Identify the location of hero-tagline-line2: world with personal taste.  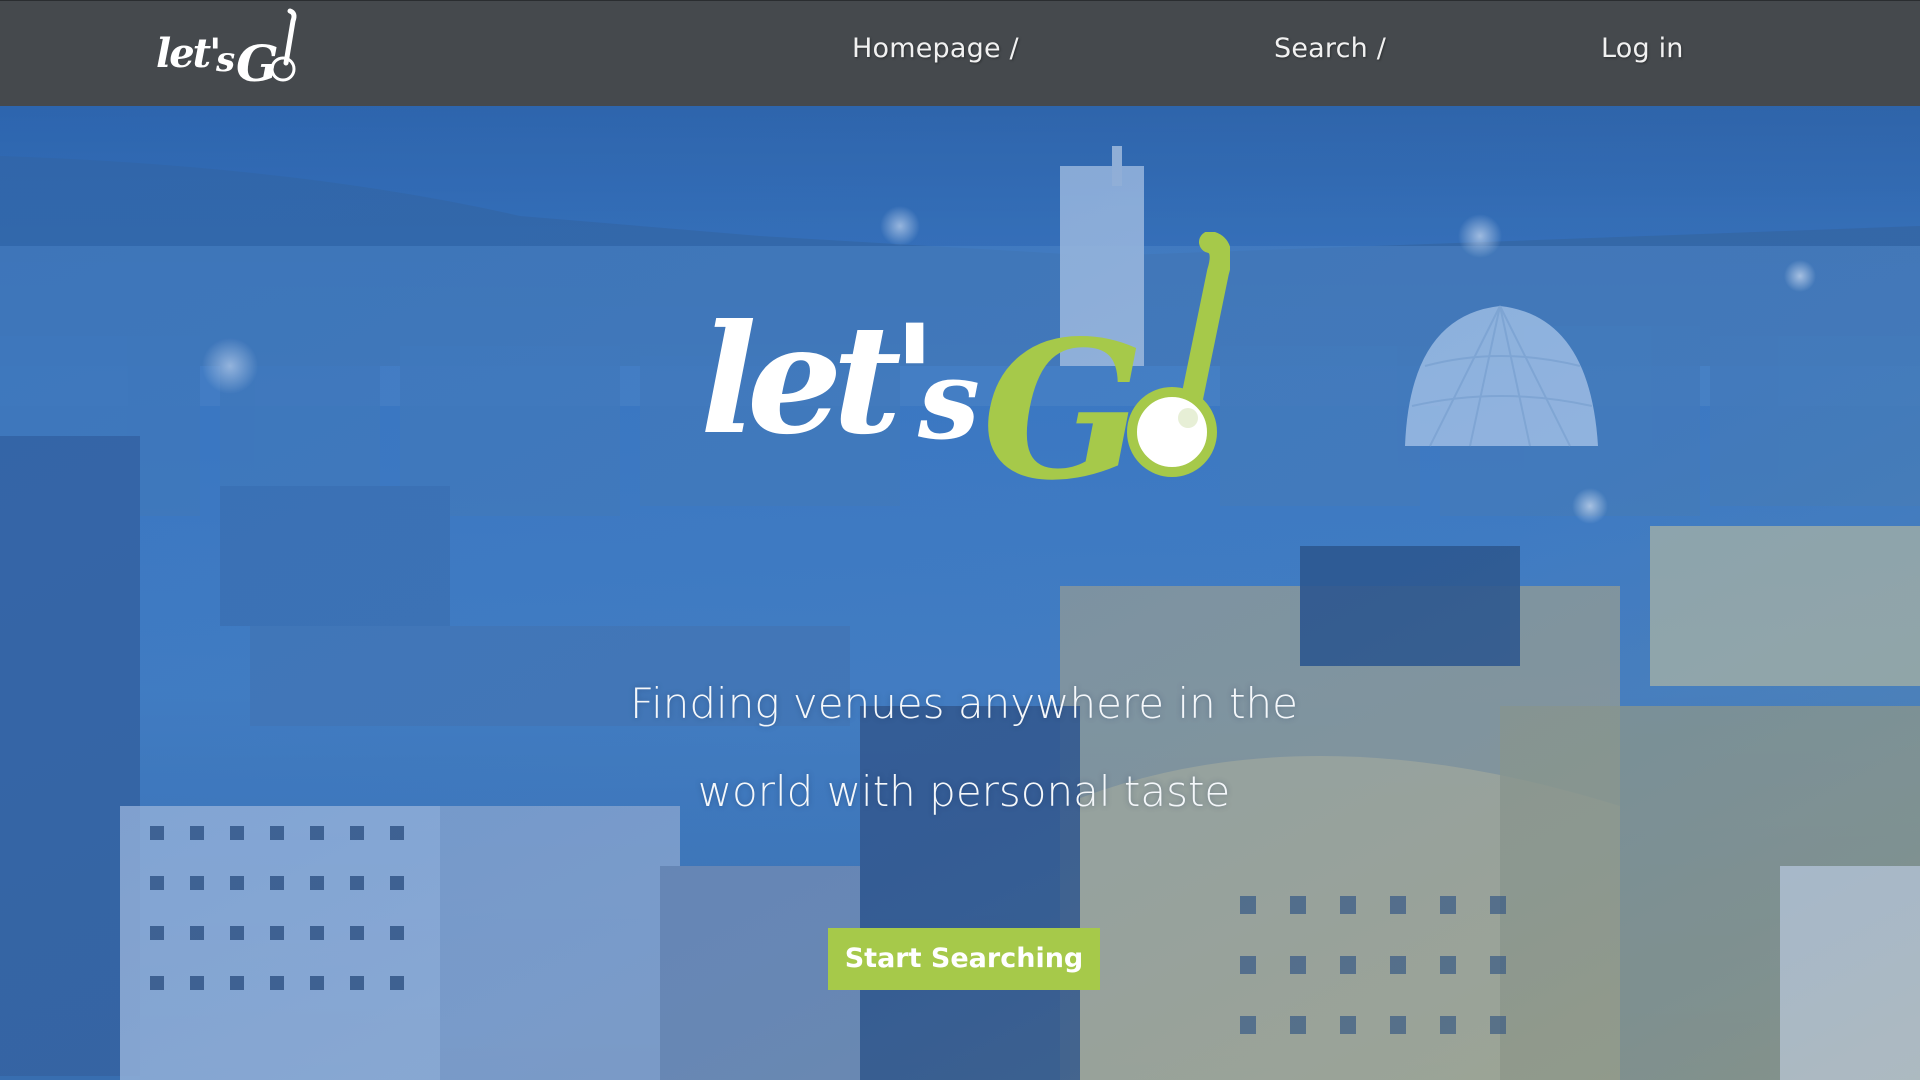
(964, 791).